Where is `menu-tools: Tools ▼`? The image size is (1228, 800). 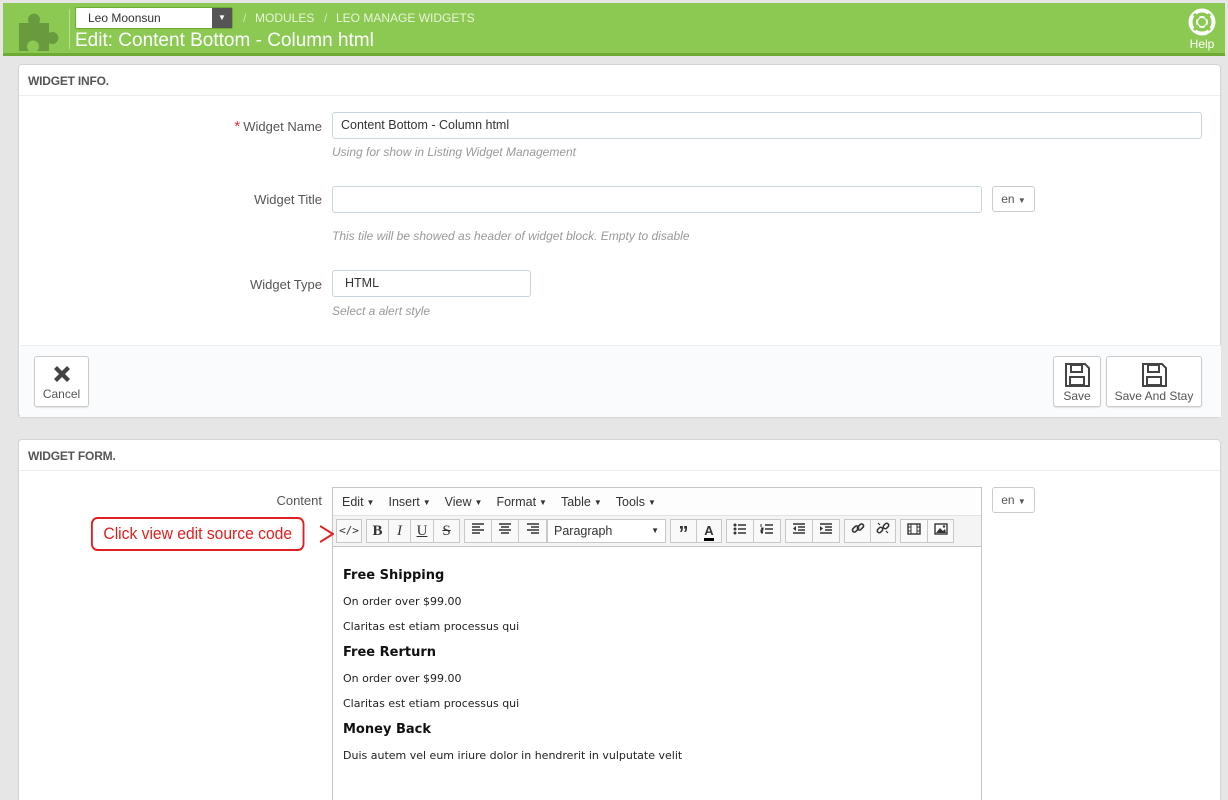
menu-tools: Tools ▼ is located at coordinates (636, 502).